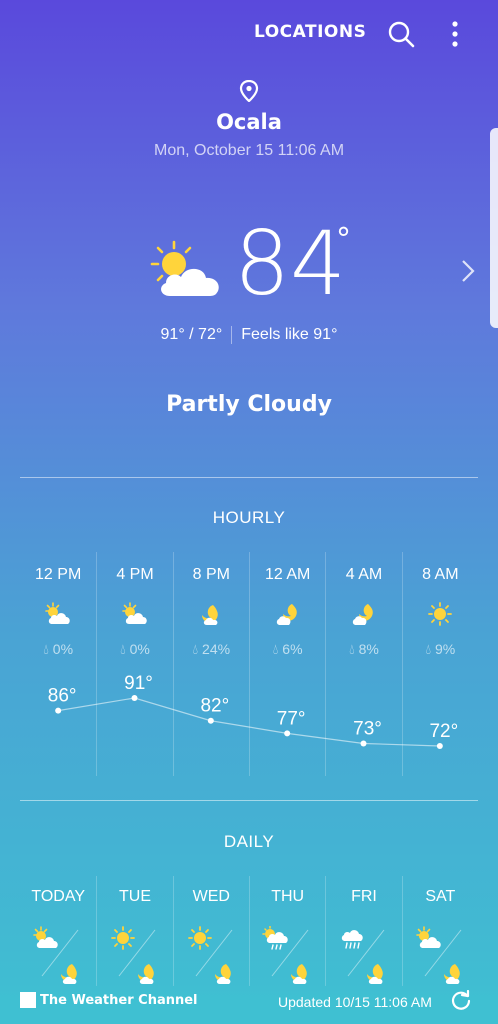 This screenshot has width=498, height=1024. Describe the element at coordinates (232, 335) in the screenshot. I see `separator` at that location.